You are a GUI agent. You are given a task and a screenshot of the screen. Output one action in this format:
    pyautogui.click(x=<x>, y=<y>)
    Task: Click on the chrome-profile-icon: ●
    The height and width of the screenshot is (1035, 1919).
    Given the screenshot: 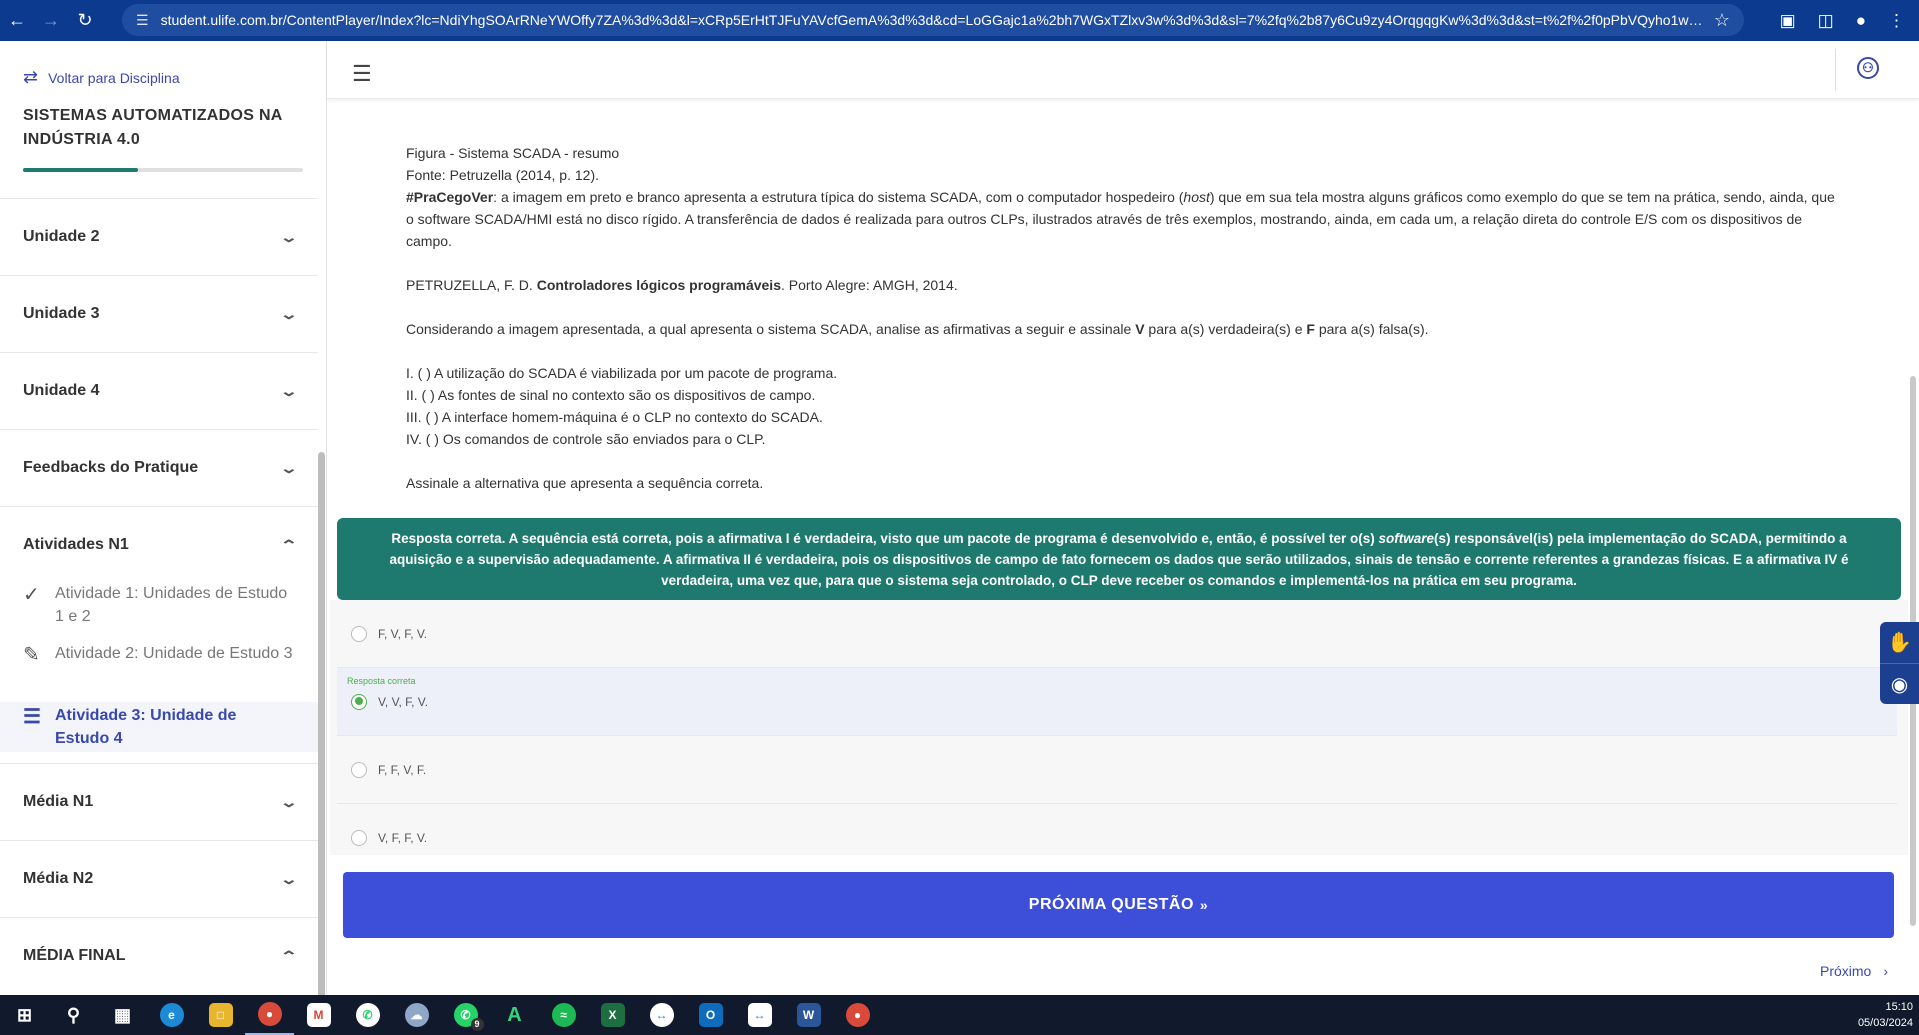 What is the action you would take?
    pyautogui.click(x=857, y=1015)
    